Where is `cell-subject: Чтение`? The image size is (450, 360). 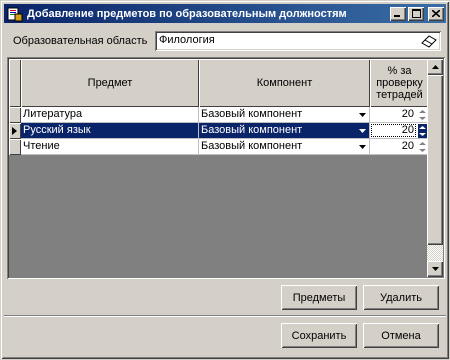 cell-subject: Чтение is located at coordinates (110, 147).